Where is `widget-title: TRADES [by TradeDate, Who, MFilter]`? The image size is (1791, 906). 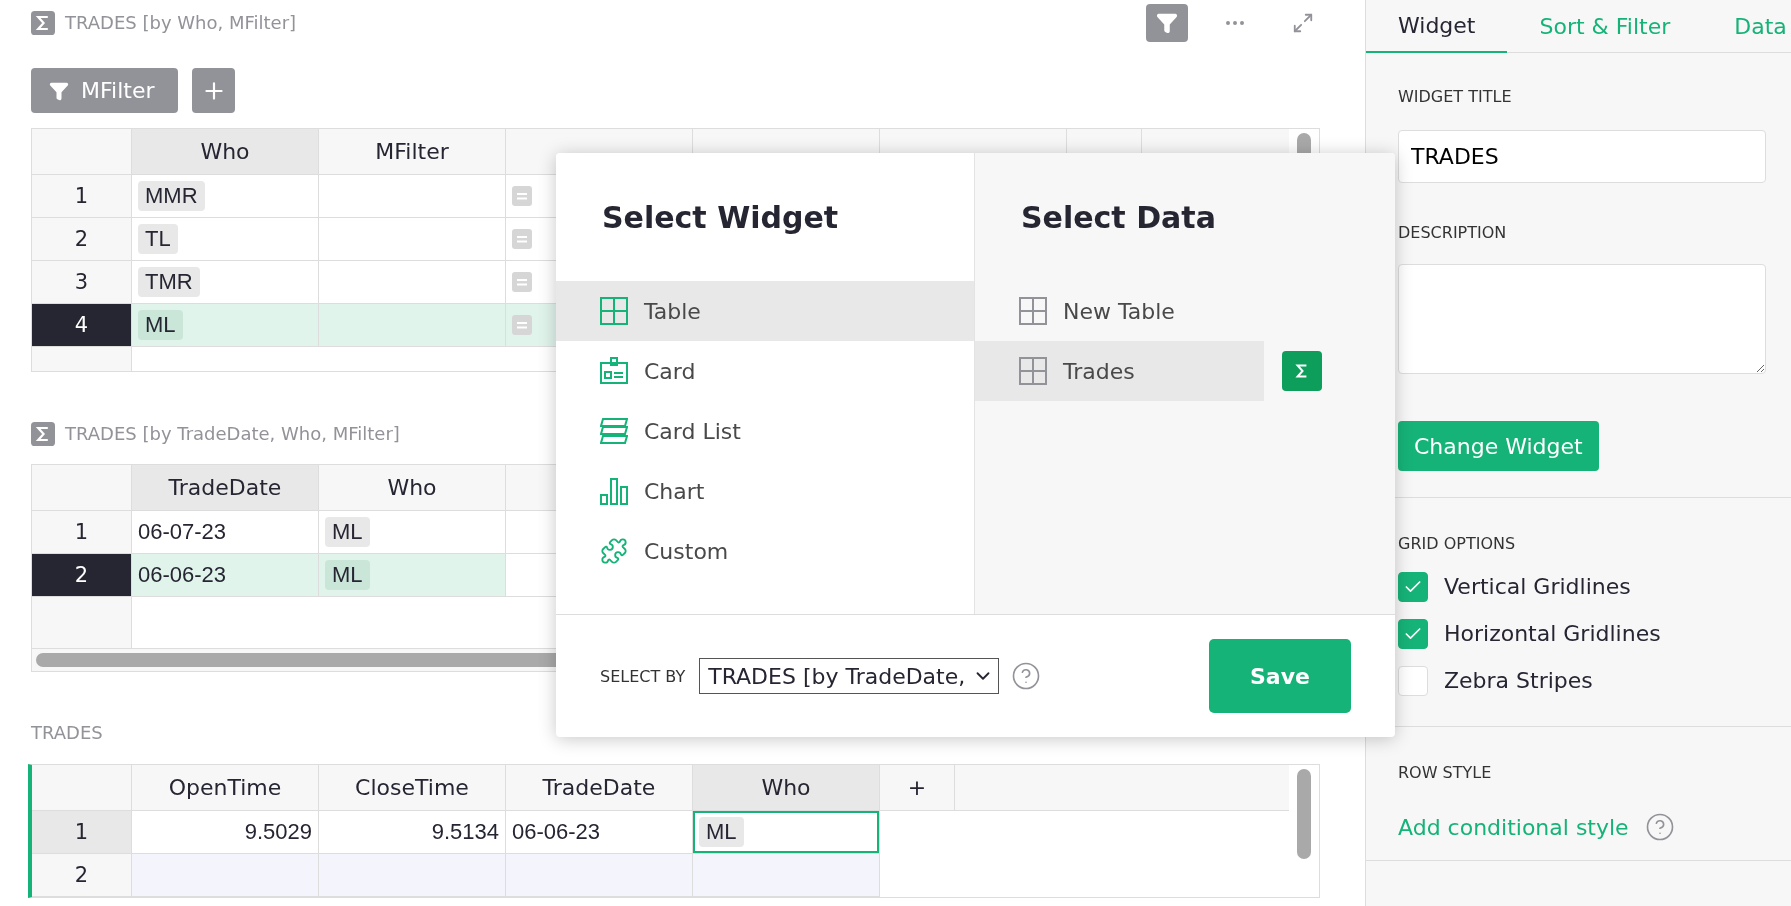 widget-title: TRADES [by TradeDate, Who, MFilter] is located at coordinates (232, 433).